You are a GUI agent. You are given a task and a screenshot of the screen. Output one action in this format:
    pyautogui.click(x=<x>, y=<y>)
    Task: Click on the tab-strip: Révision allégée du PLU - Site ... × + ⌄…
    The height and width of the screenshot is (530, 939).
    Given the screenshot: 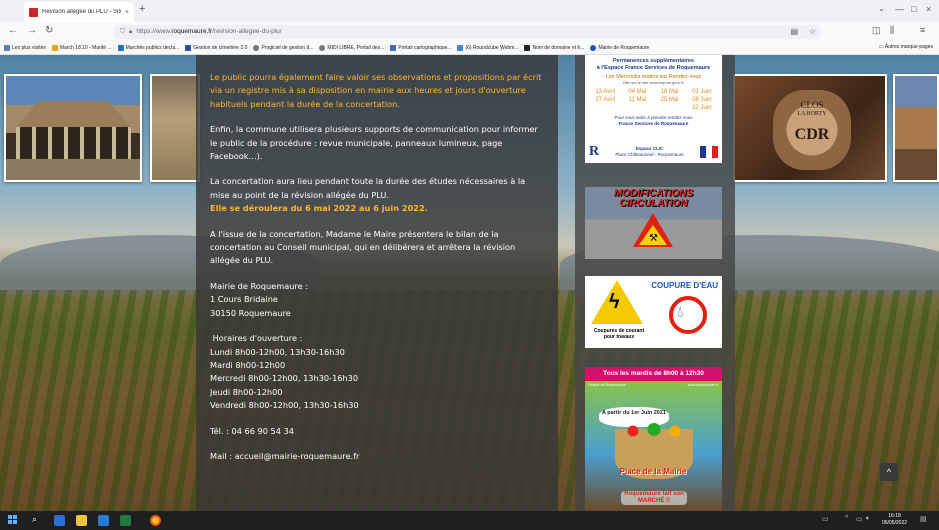 What is the action you would take?
    pyautogui.click(x=469, y=11)
    